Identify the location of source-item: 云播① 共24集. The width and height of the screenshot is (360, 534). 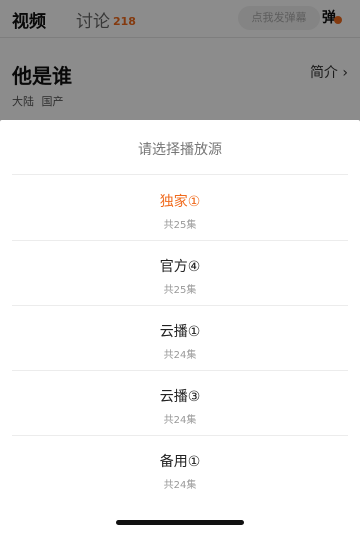
(180, 338).